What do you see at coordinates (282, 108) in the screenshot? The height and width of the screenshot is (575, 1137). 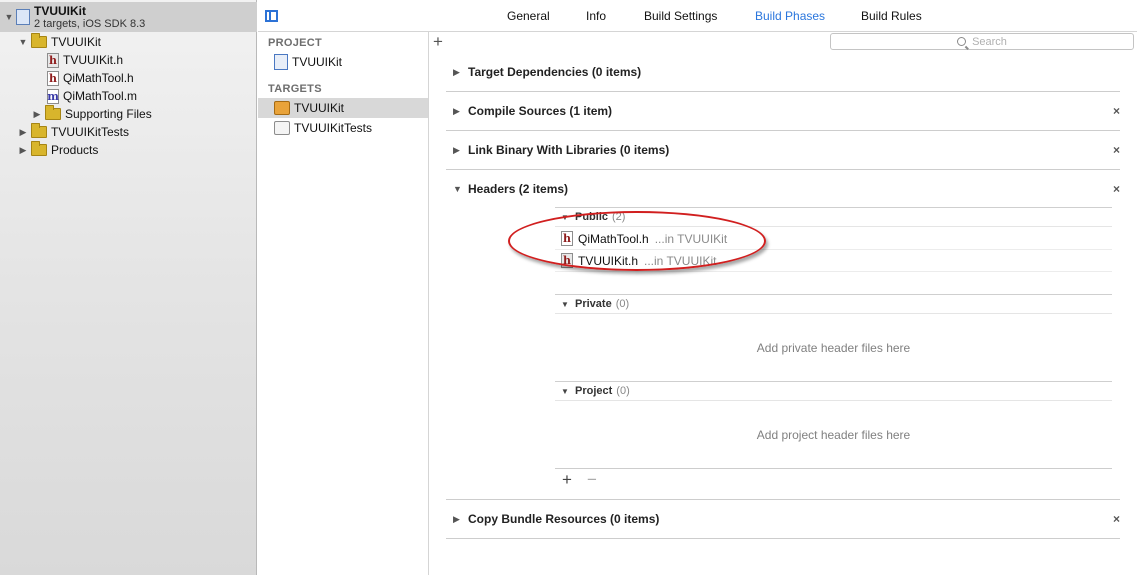 I see `framework-target-icon` at bounding box center [282, 108].